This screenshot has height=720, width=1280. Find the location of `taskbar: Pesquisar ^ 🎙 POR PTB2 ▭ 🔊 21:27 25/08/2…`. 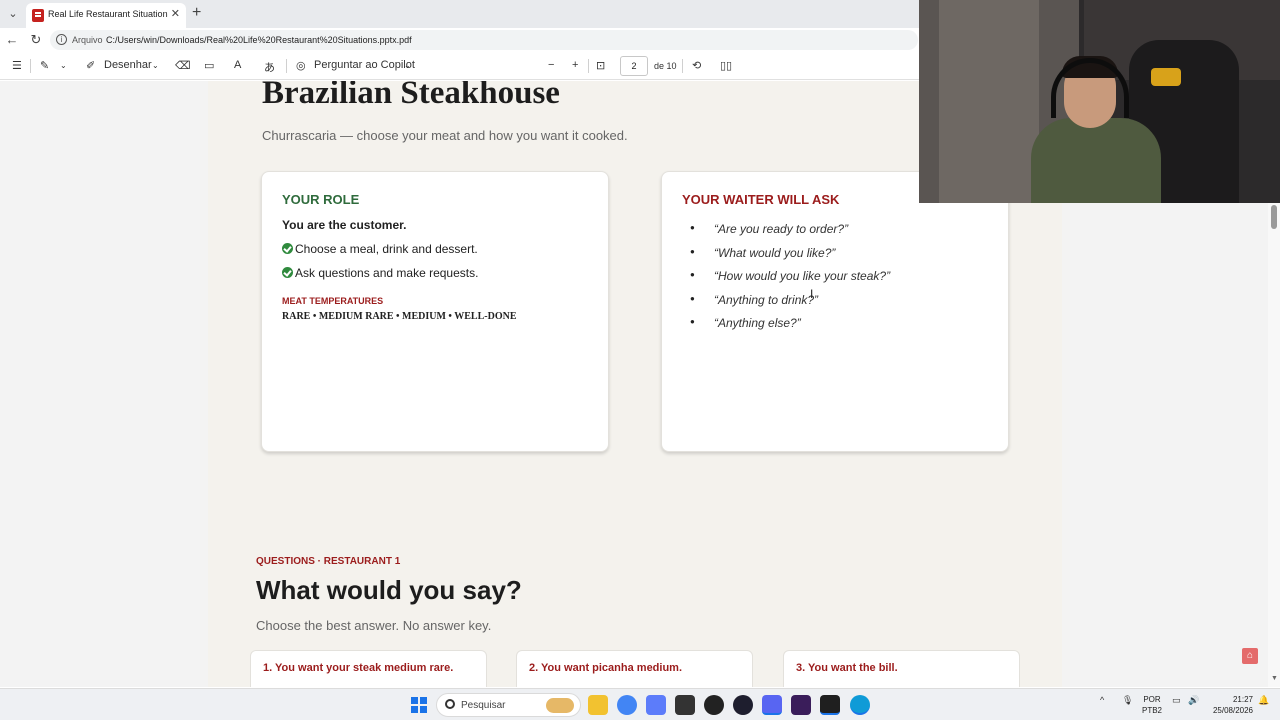

taskbar: Pesquisar ^ 🎙 POR PTB2 ▭ 🔊 21:27 25/08/2… is located at coordinates (640, 704).